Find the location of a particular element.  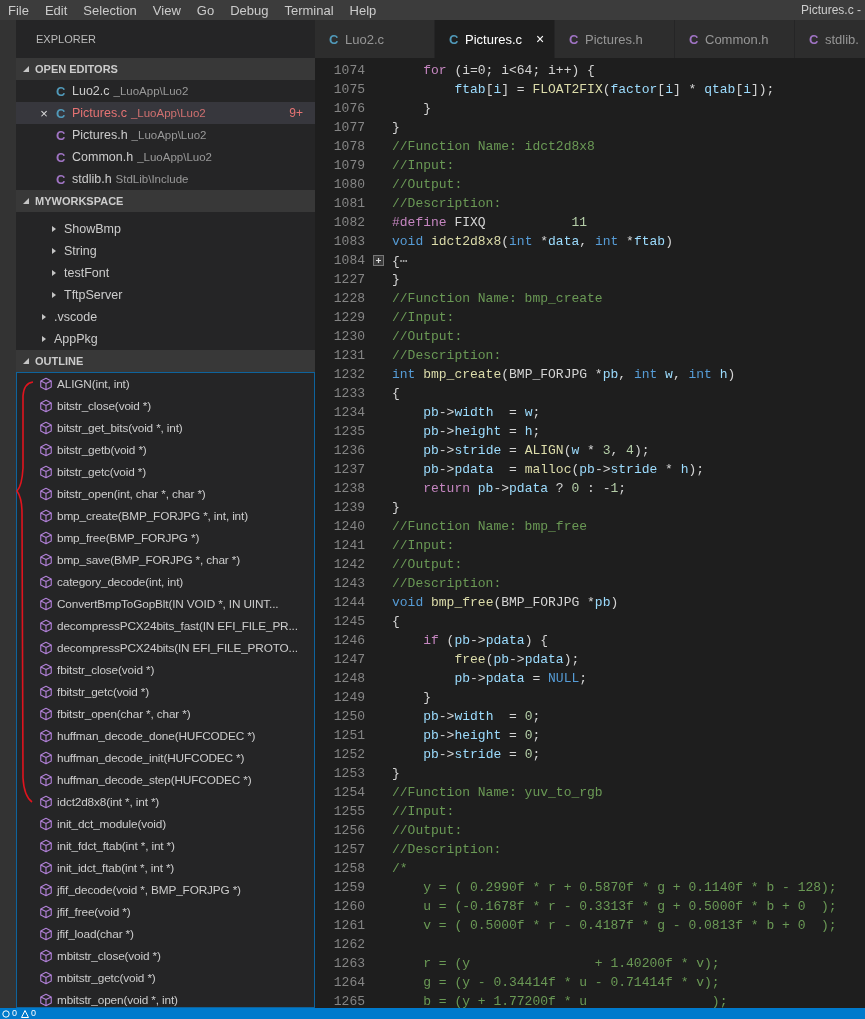

editor-tab: C Pictures.h is located at coordinates (615, 39).